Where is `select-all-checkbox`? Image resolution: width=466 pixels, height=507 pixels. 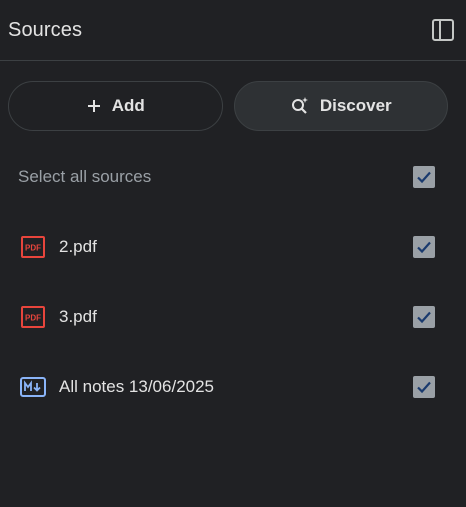
select-all-checkbox is located at coordinates (424, 177).